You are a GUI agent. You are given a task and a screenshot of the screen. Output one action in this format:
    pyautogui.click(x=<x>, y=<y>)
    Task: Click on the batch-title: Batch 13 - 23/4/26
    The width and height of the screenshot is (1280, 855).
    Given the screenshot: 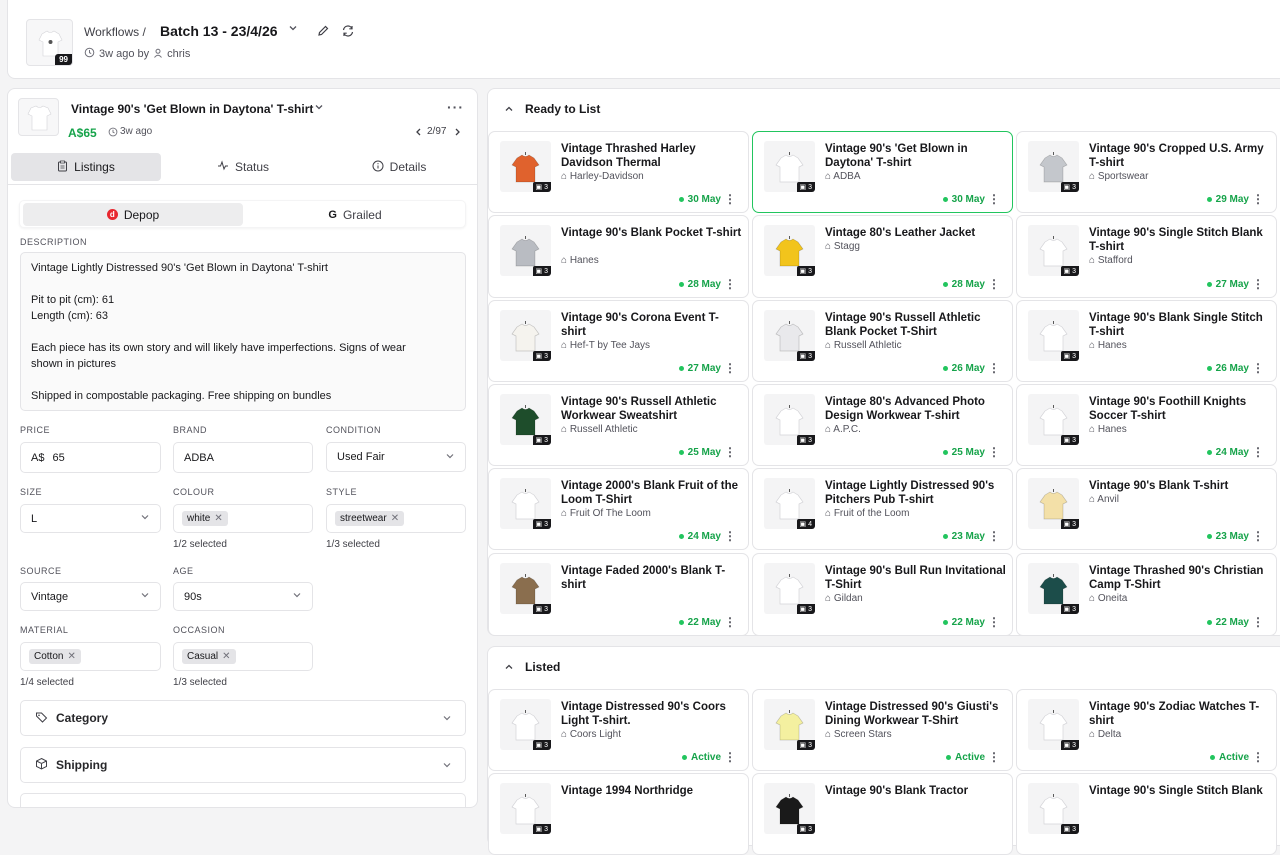 What is the action you would take?
    pyautogui.click(x=219, y=31)
    